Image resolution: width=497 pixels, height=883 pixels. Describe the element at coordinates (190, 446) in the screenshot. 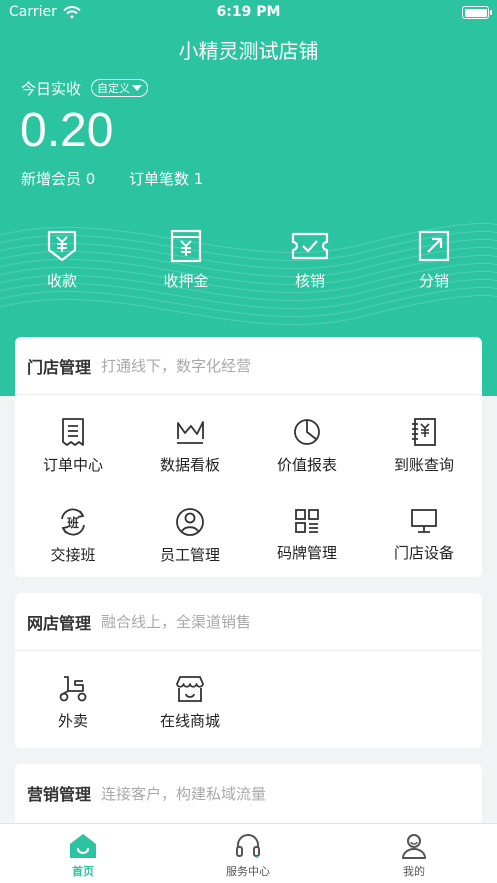

I see `grid-item-data-dashboard: 数据看板` at that location.